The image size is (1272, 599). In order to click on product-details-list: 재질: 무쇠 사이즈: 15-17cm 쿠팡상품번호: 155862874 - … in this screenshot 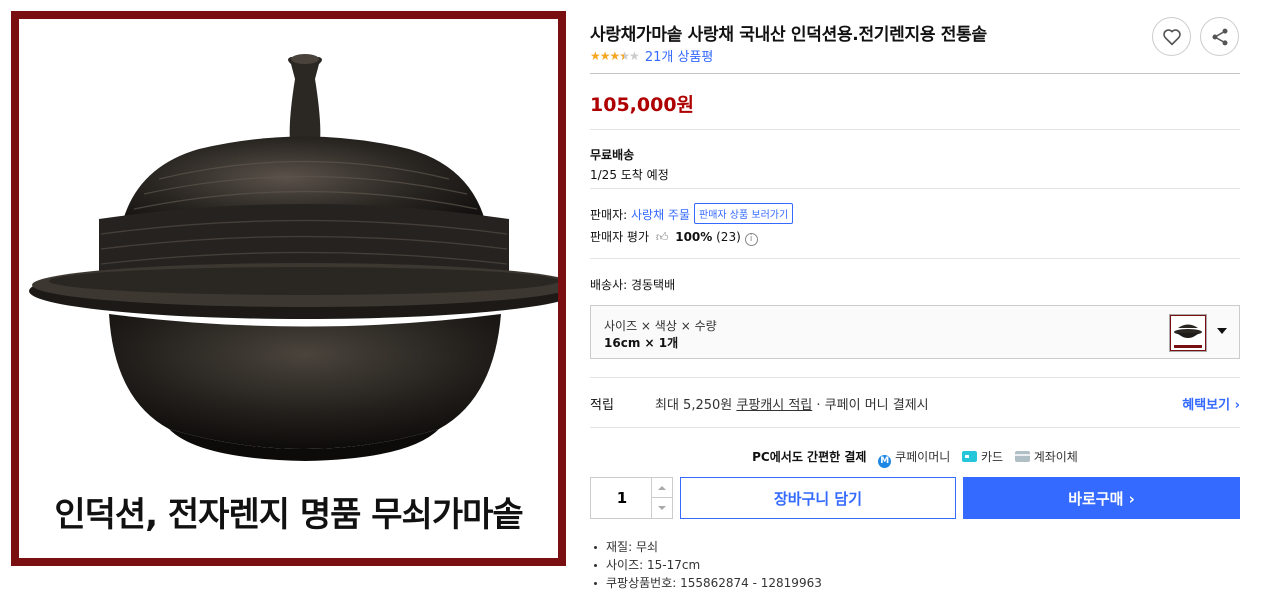, I will do `click(706, 565)`.